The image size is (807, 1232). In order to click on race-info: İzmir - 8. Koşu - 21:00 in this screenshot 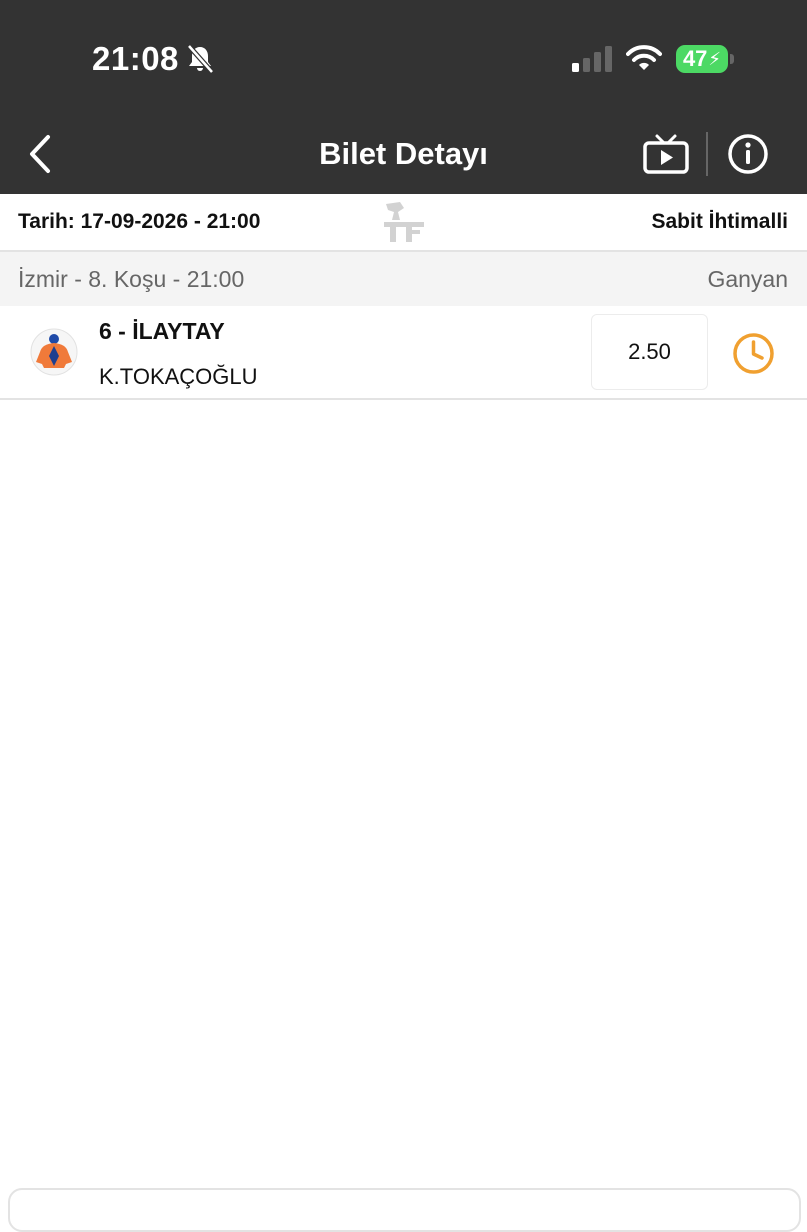, I will do `click(131, 279)`.